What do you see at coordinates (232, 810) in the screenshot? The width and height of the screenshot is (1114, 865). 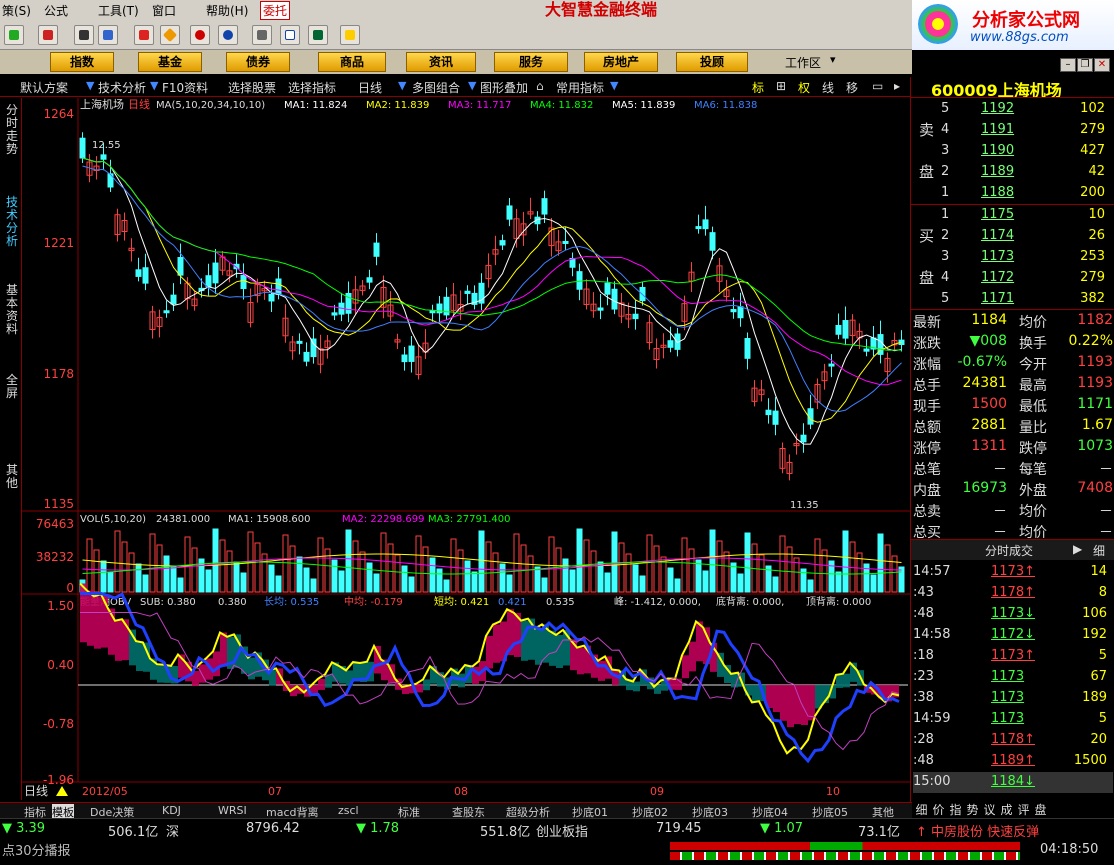 I see `indicator-tab: WRSI` at bounding box center [232, 810].